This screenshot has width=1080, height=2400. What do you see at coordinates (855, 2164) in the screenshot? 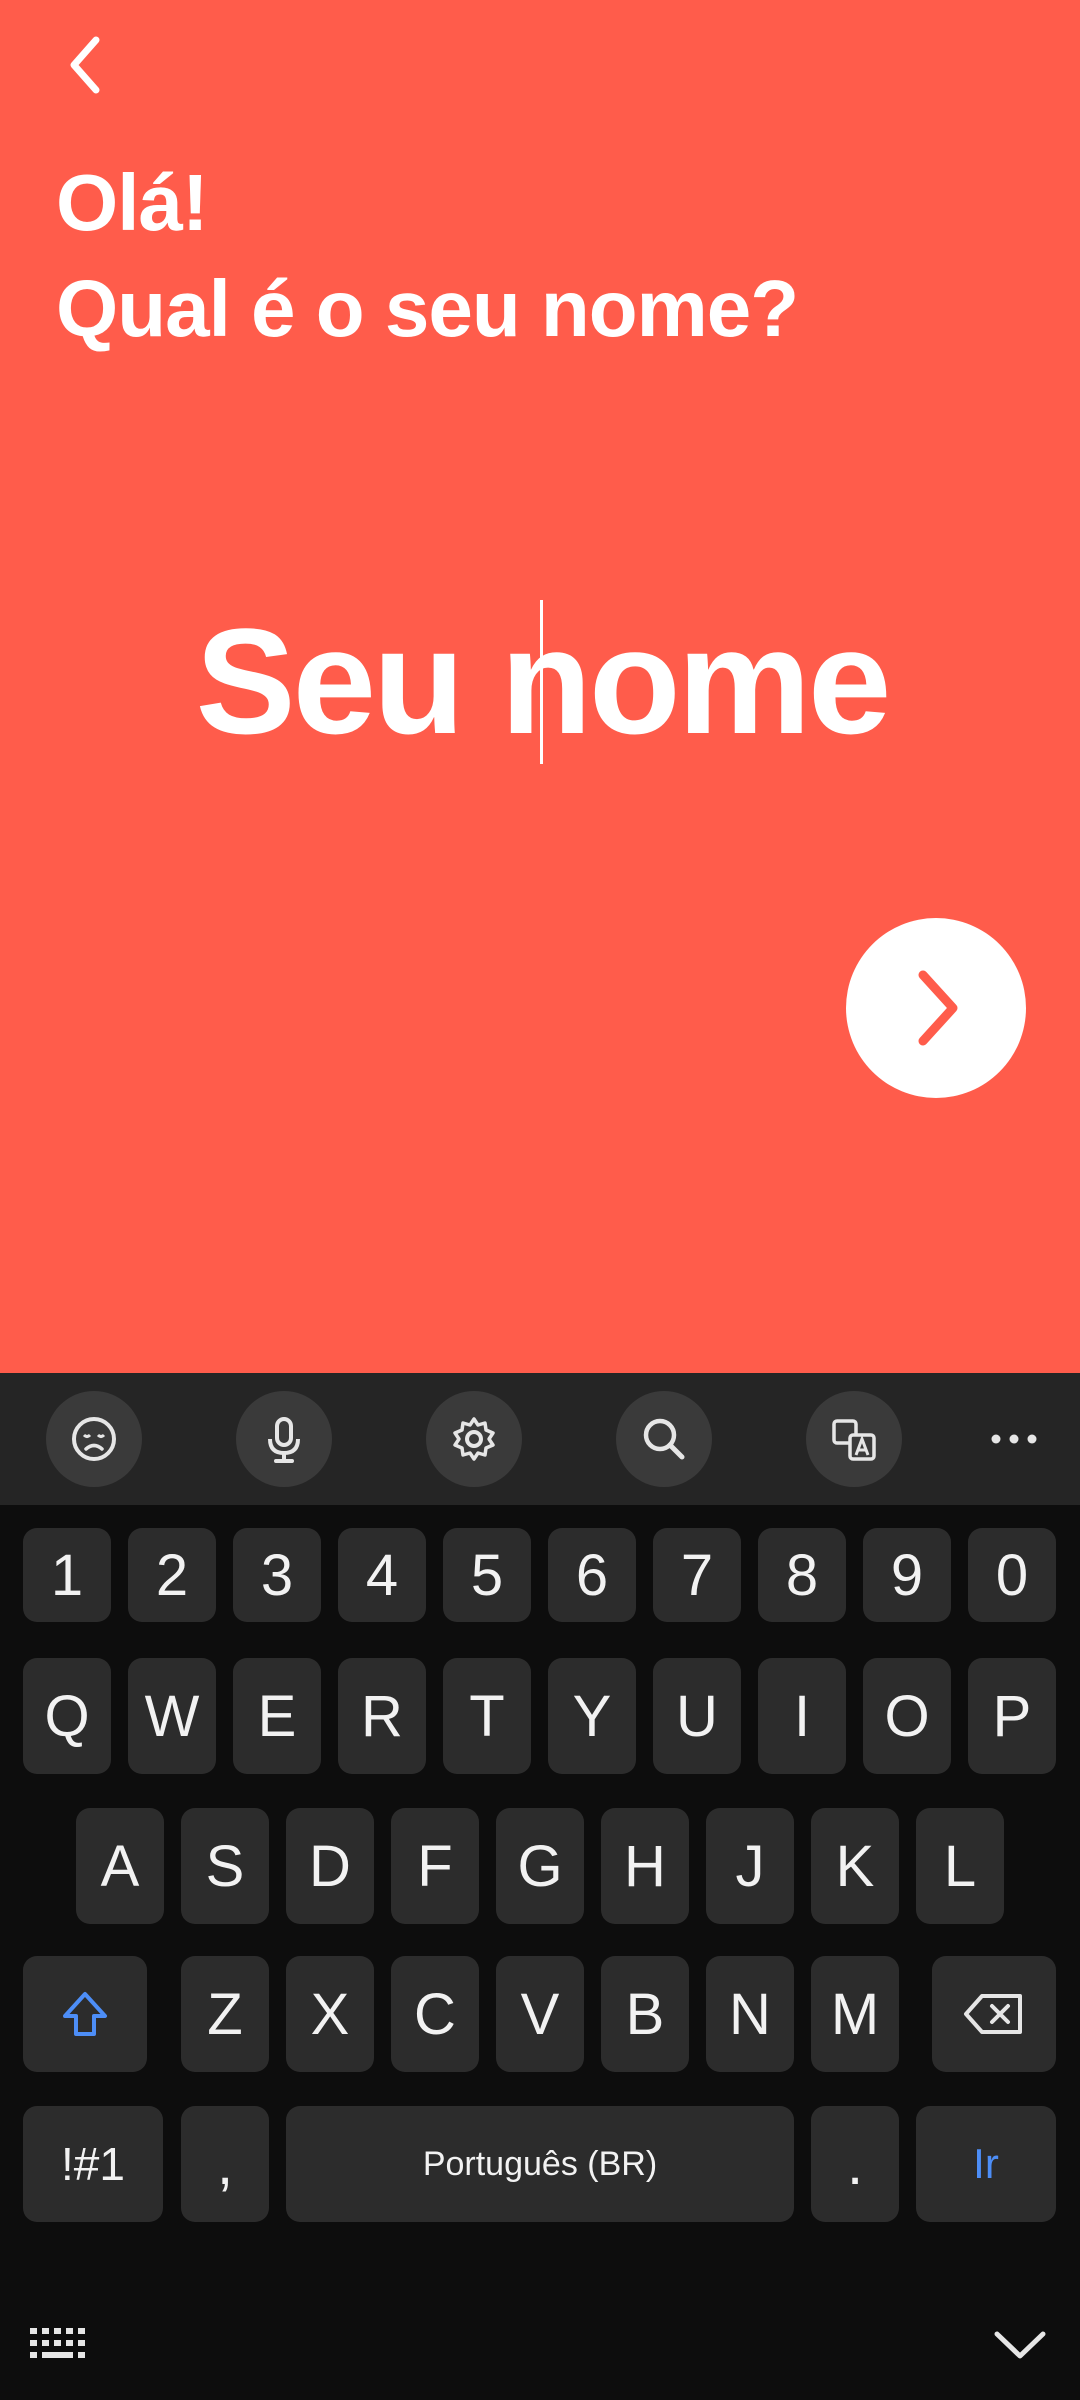
I see `period-key: .` at bounding box center [855, 2164].